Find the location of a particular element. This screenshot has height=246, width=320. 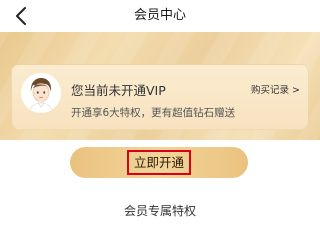

vip-status-subtitle: 开通享6大特权，更有超值钻石赠送 is located at coordinates (153, 113).